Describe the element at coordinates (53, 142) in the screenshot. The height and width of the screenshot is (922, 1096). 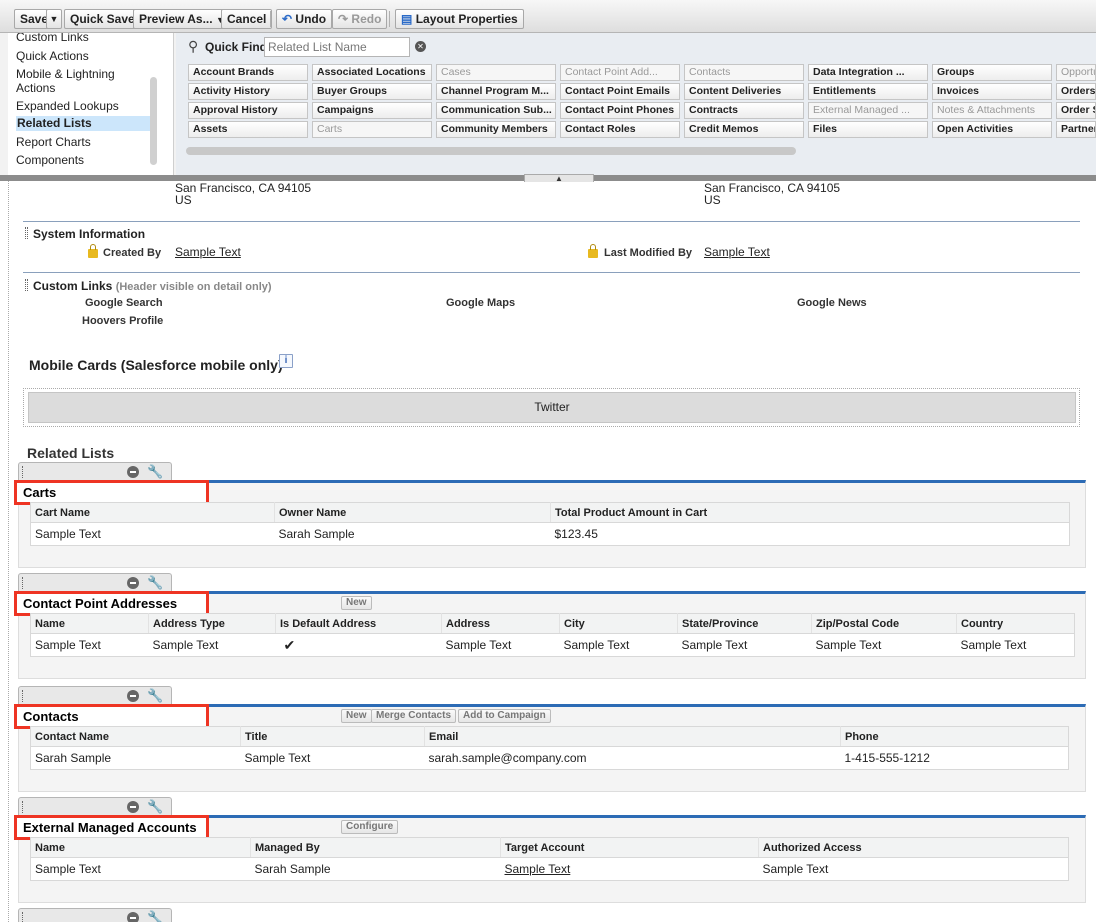
I see `category-report-charts: Report Charts` at that location.